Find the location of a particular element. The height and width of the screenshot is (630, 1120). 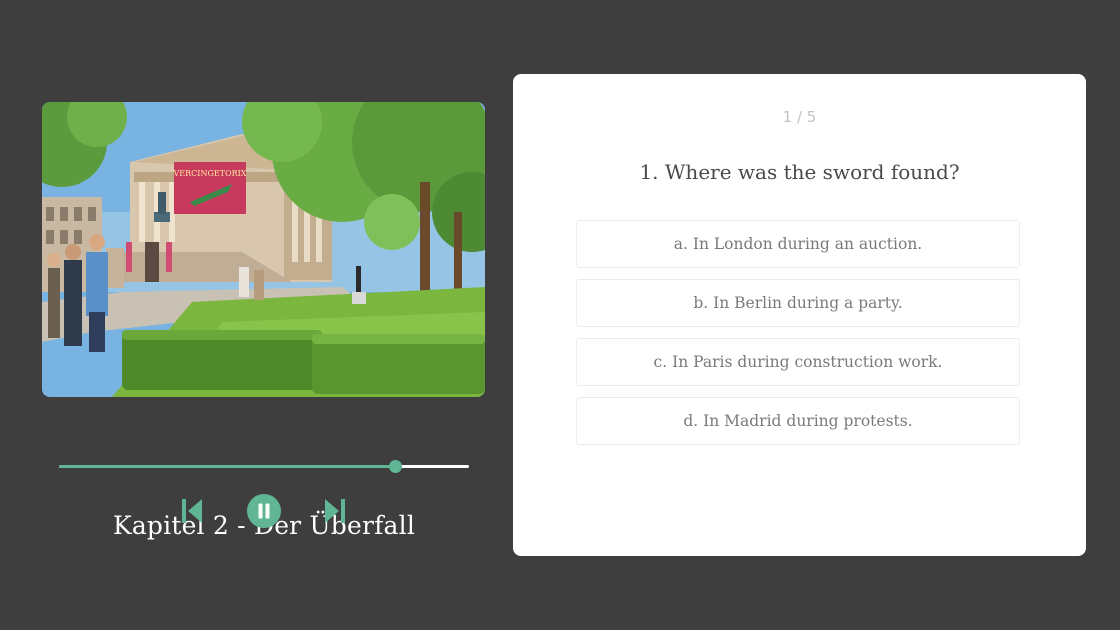

question-counter: 1 / 5 is located at coordinates (799, 117).